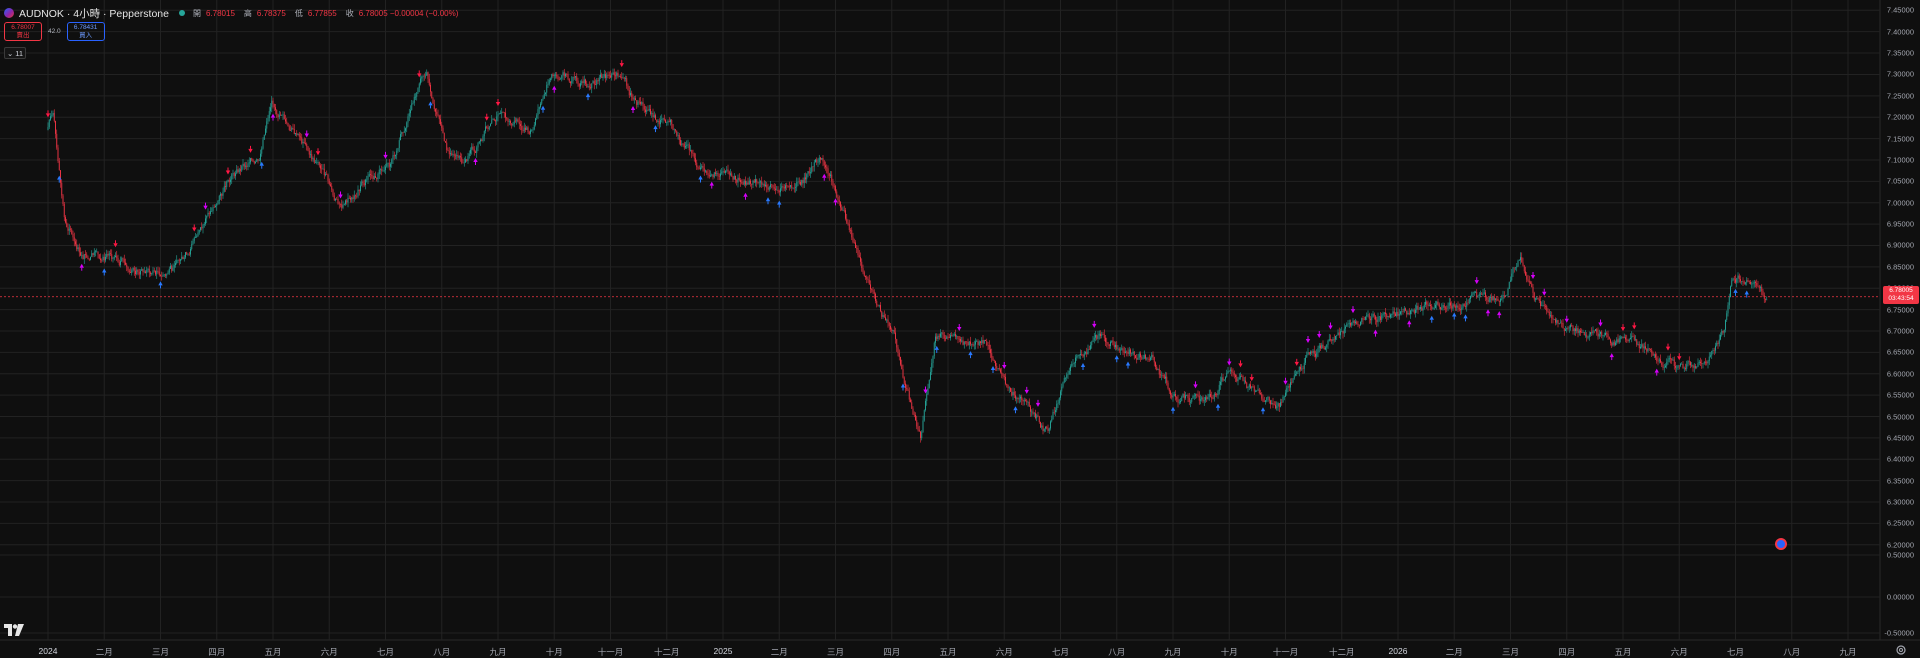  I want to click on sell-button: 6.78007 賣出, so click(23, 31).